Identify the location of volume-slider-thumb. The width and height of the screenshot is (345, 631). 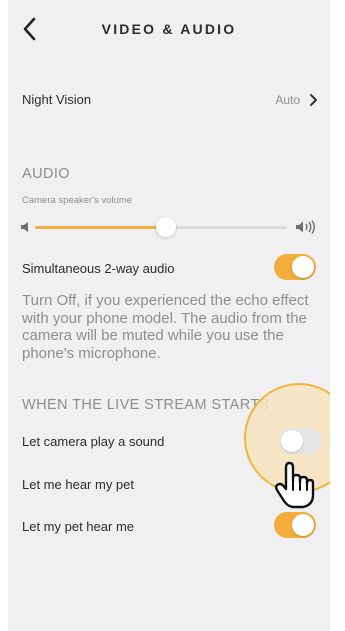
(166, 227).